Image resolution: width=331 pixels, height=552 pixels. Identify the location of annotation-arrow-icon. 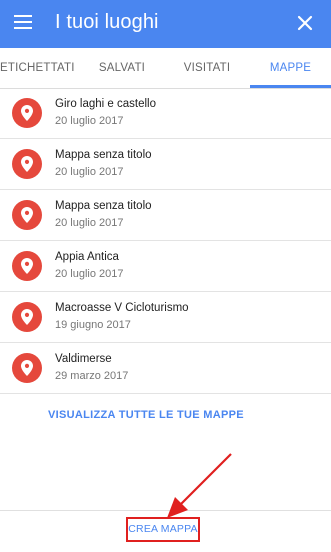
(199, 485).